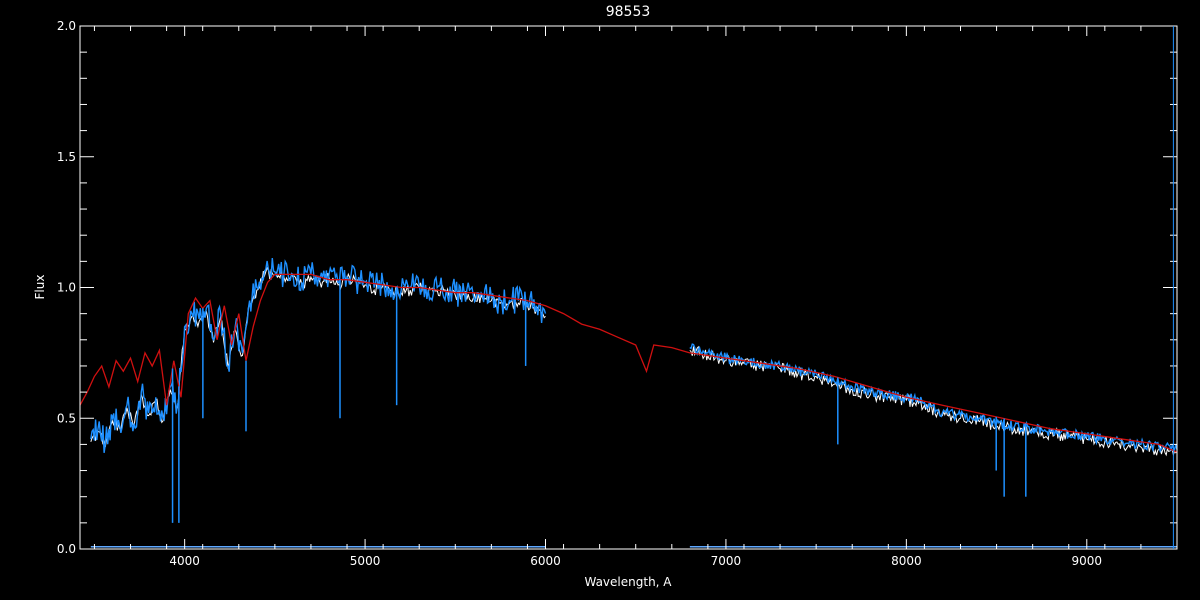  I want to click on x-tick-label: 7000, so click(726, 561).